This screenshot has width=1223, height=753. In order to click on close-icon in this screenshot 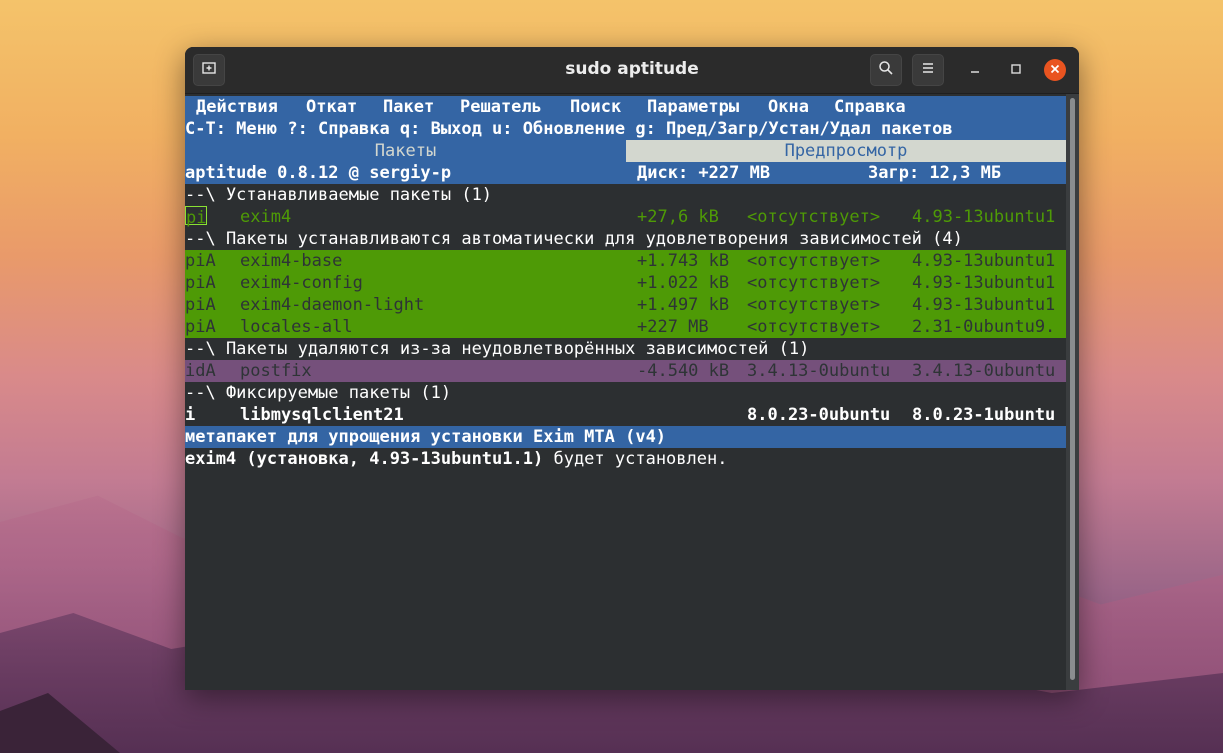, I will do `click(1055, 70)`.